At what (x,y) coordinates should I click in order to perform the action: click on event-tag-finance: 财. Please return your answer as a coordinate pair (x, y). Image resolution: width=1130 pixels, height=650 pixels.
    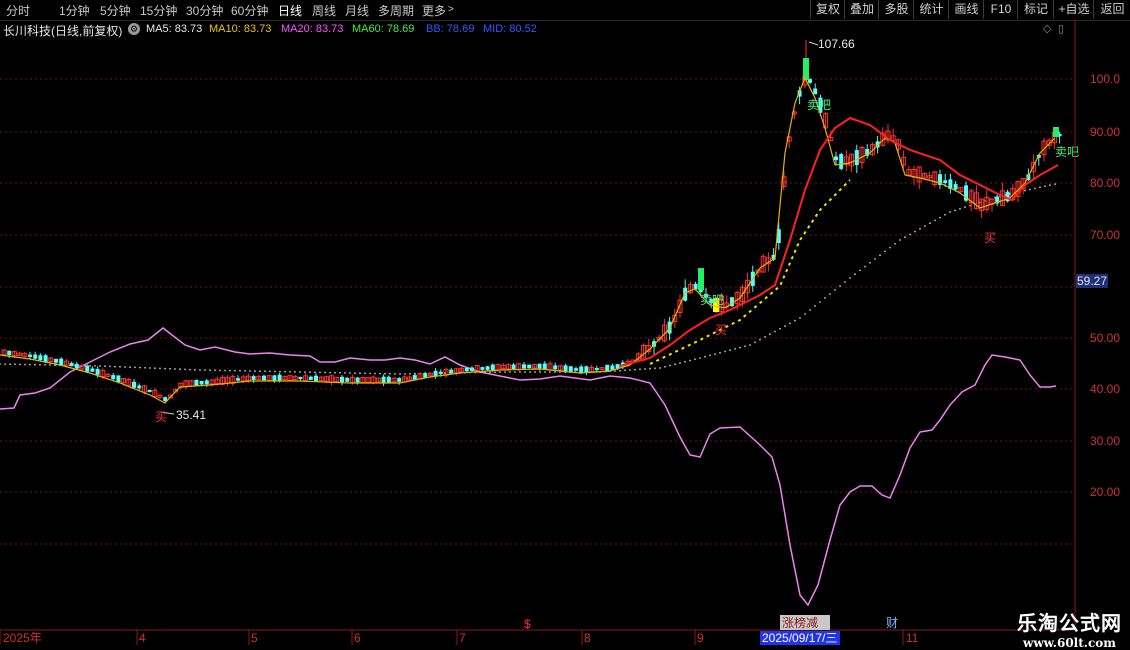
    Looking at the image, I should click on (892, 623).